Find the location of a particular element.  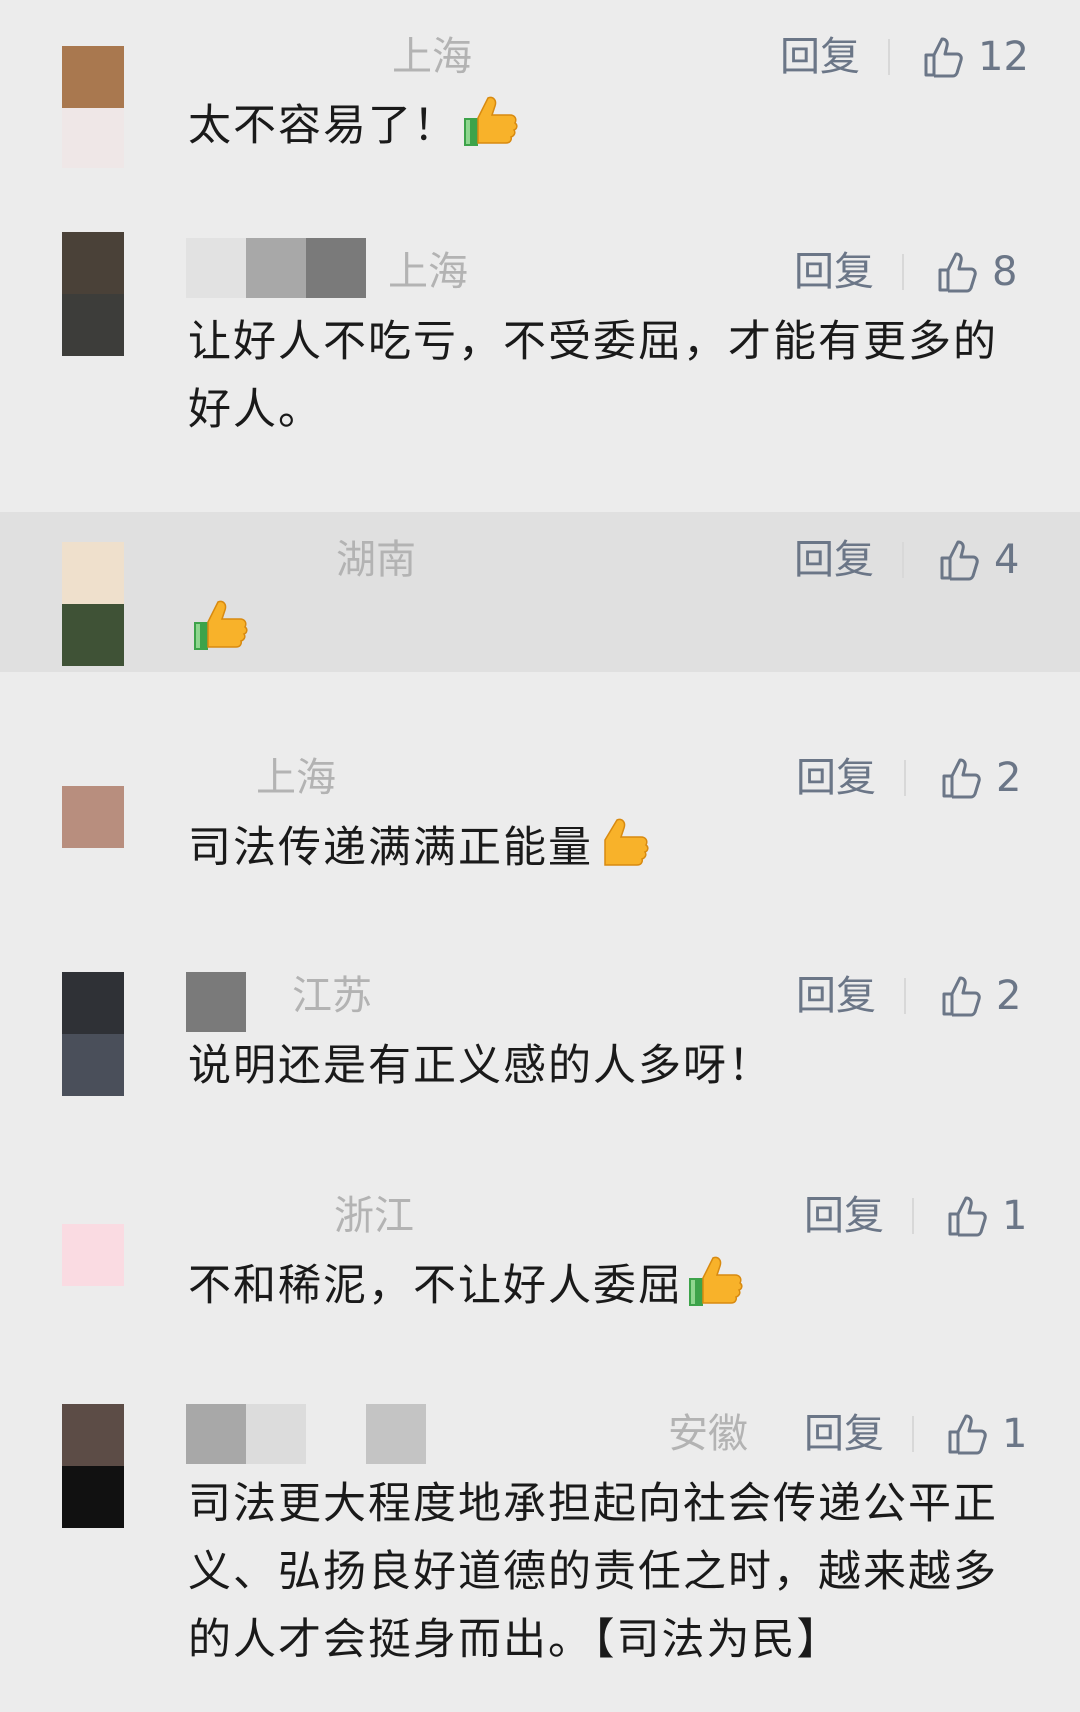

like-count: 4 is located at coordinates (1007, 560).